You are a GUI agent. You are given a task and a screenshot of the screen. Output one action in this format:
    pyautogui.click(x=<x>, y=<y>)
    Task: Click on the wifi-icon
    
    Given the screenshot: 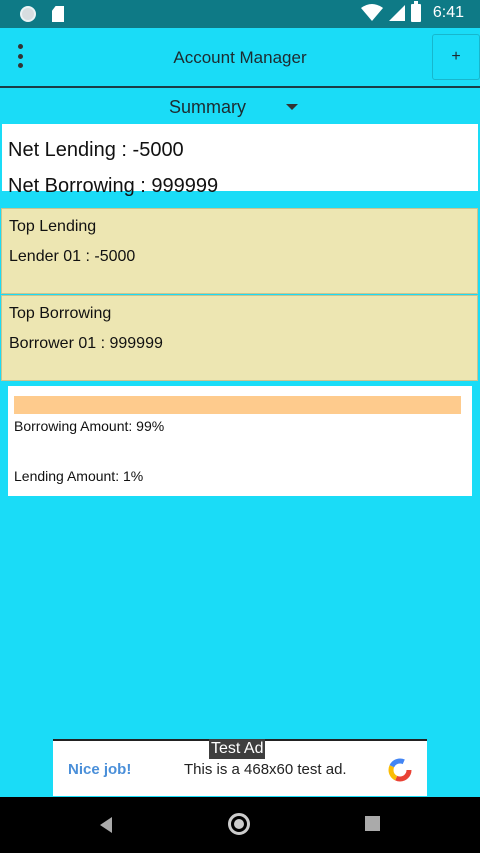 What is the action you would take?
    pyautogui.click(x=371, y=12)
    